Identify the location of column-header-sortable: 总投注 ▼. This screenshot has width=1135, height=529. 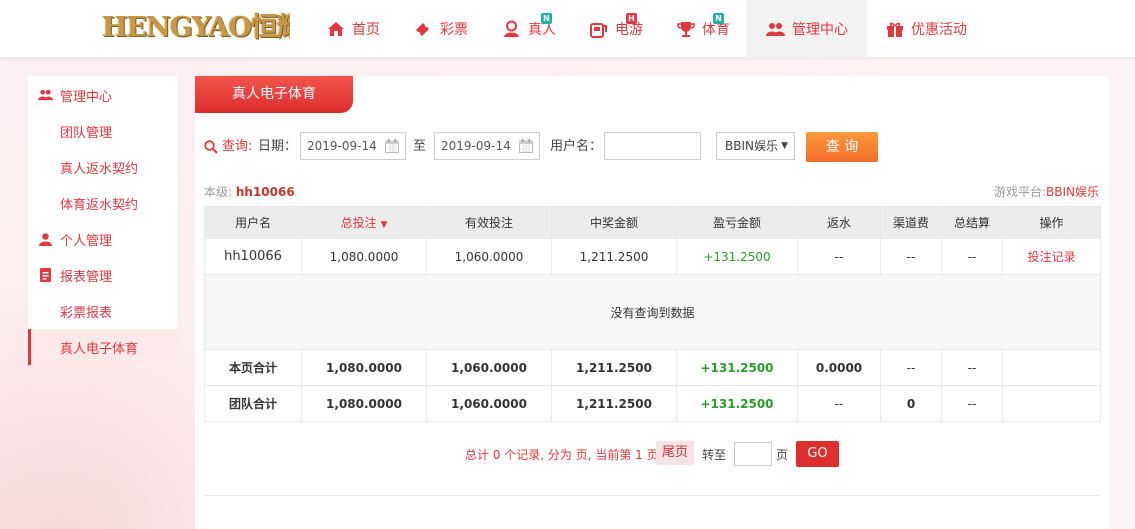
(364, 222).